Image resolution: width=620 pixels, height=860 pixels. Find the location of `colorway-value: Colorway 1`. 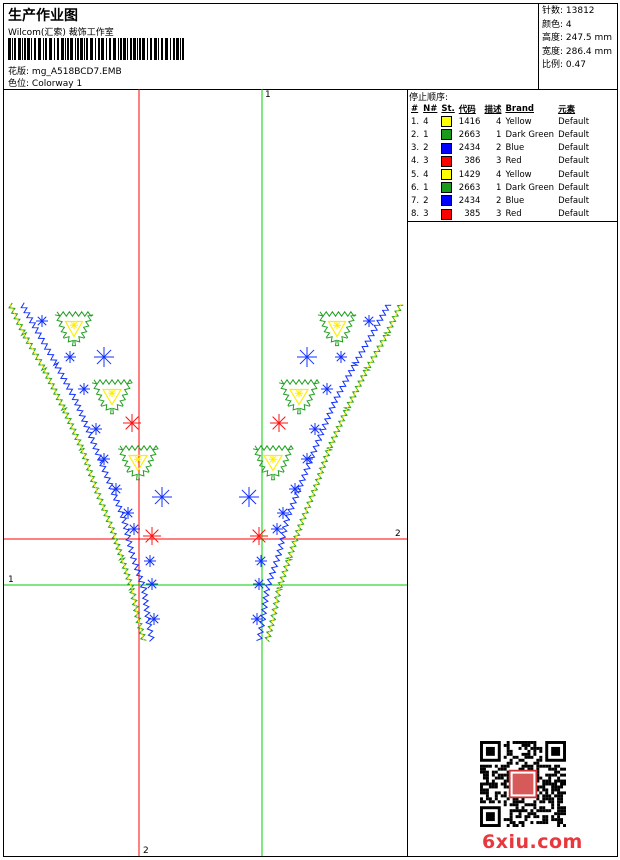

colorway-value: Colorway 1 is located at coordinates (57, 84).